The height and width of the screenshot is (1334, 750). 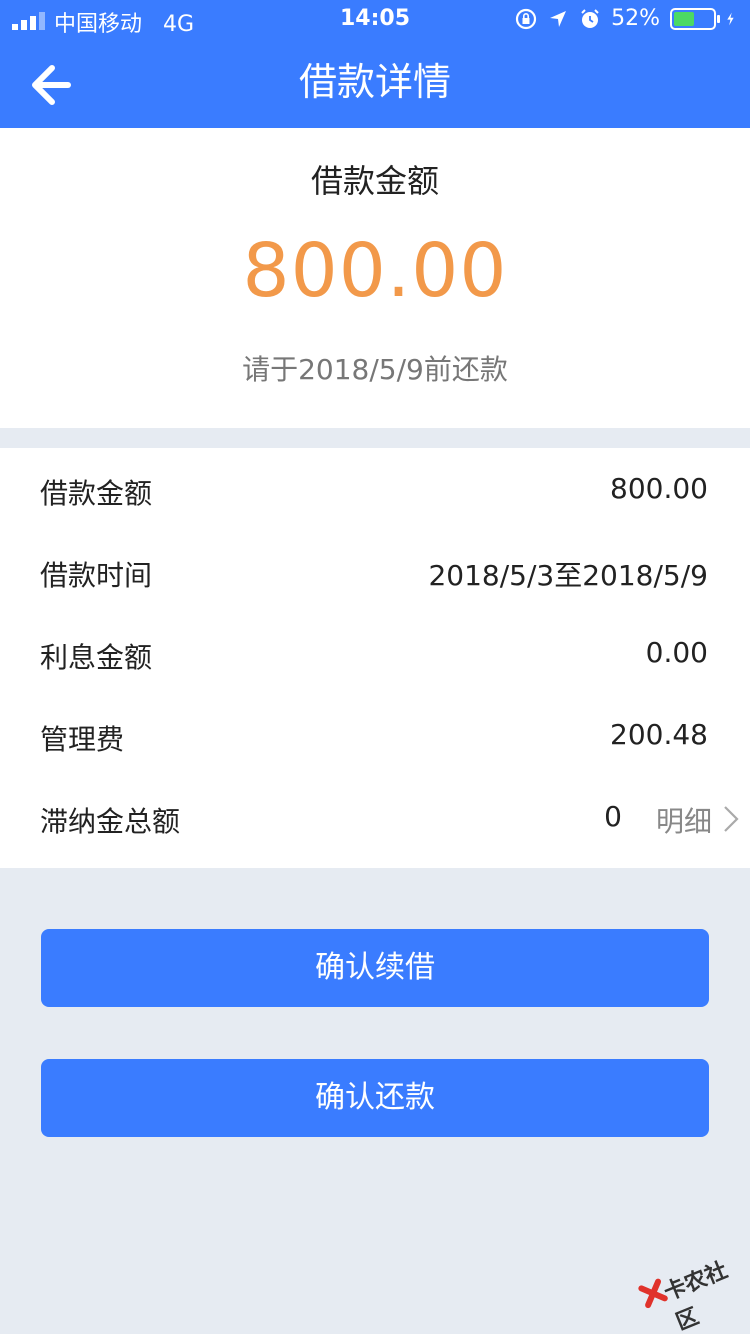 What do you see at coordinates (659, 734) in the screenshot?
I see `detail-value: 200.48` at bounding box center [659, 734].